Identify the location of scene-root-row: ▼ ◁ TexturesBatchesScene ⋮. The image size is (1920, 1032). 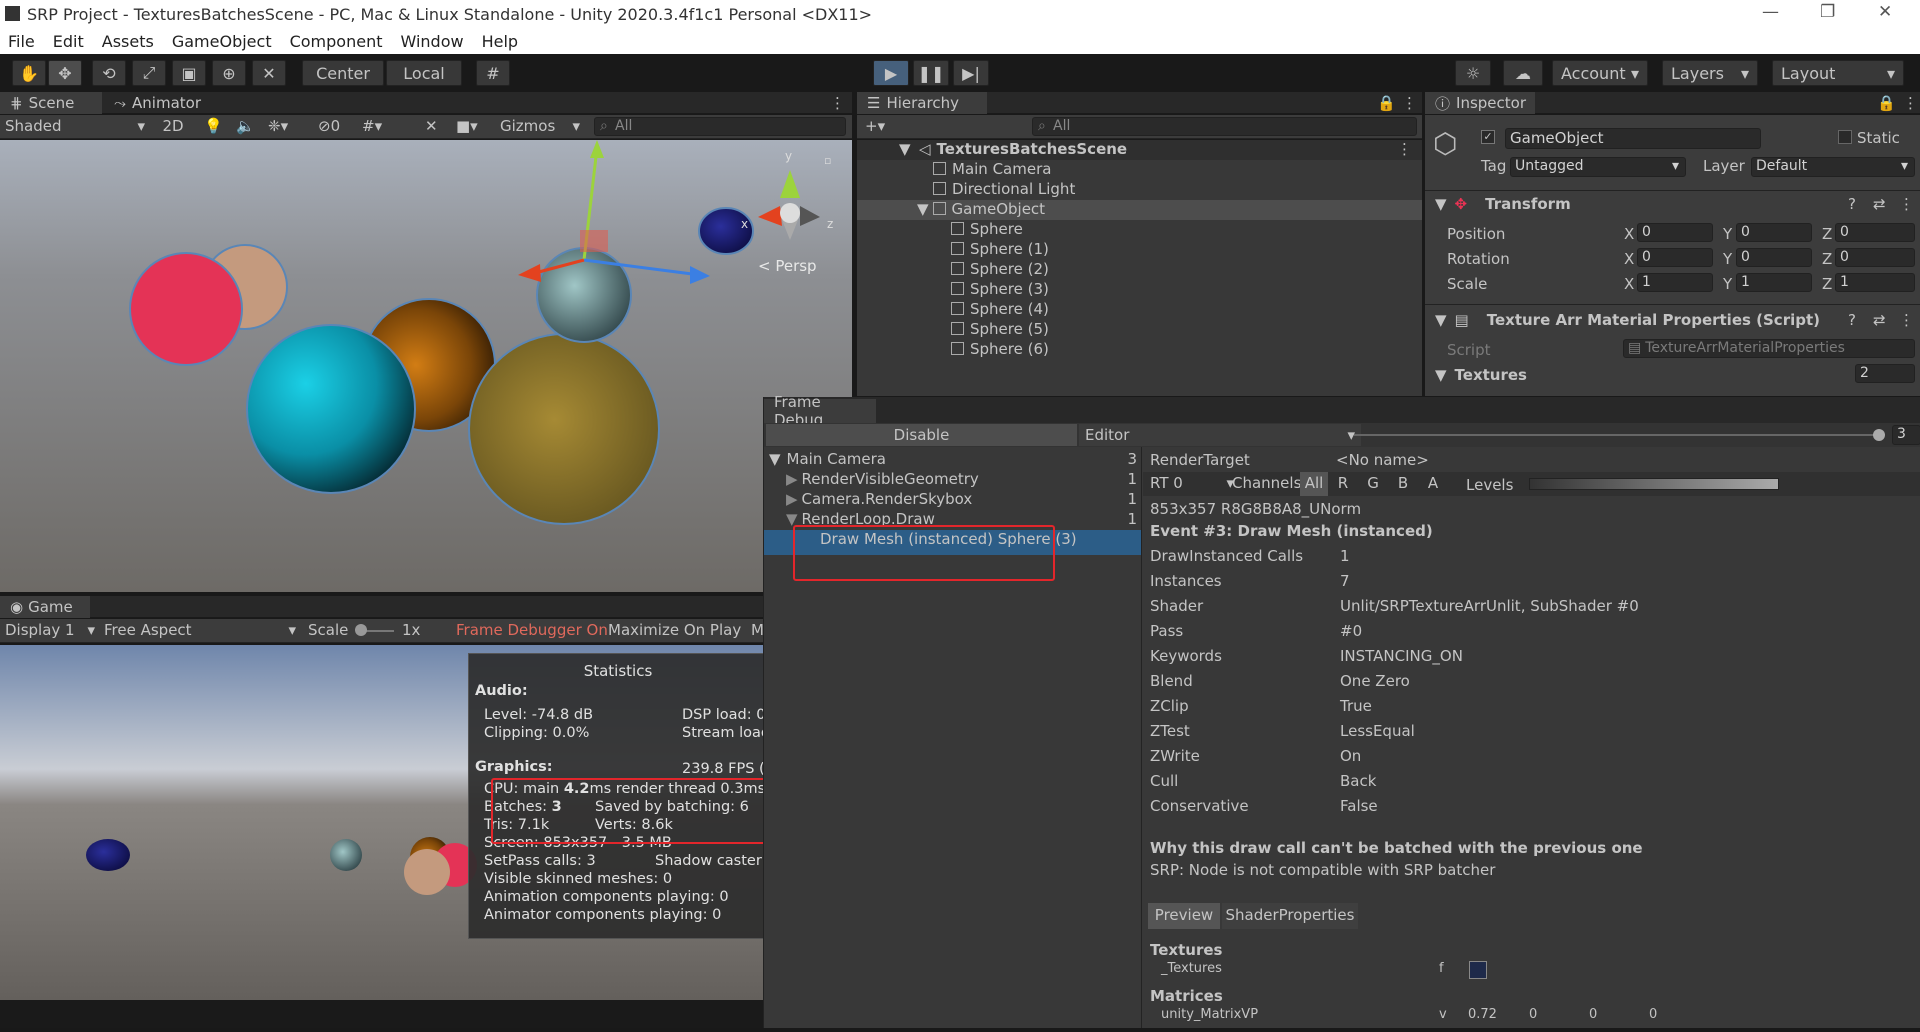
(1139, 150).